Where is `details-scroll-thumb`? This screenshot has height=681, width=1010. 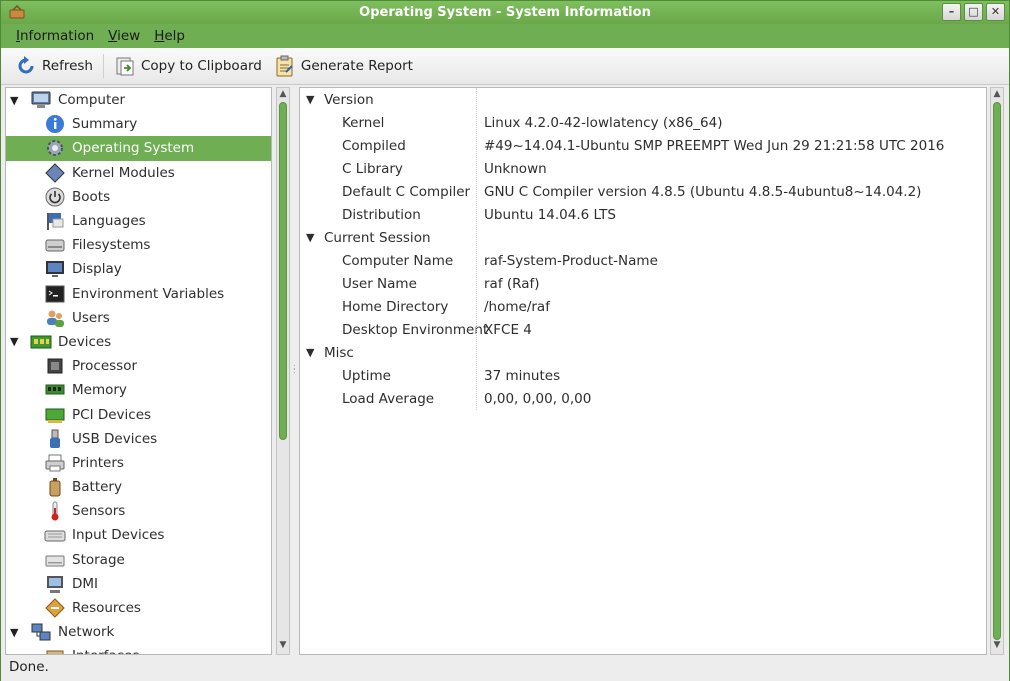 details-scroll-thumb is located at coordinates (997, 371).